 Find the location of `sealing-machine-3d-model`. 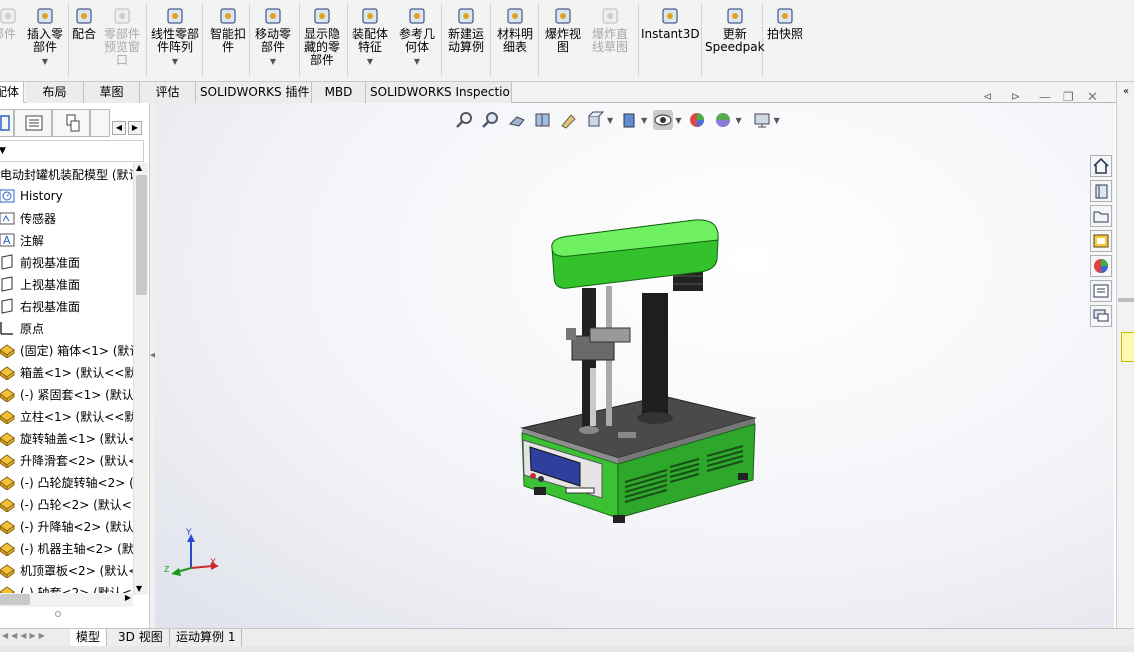

sealing-machine-3d-model is located at coordinates (635, 378).